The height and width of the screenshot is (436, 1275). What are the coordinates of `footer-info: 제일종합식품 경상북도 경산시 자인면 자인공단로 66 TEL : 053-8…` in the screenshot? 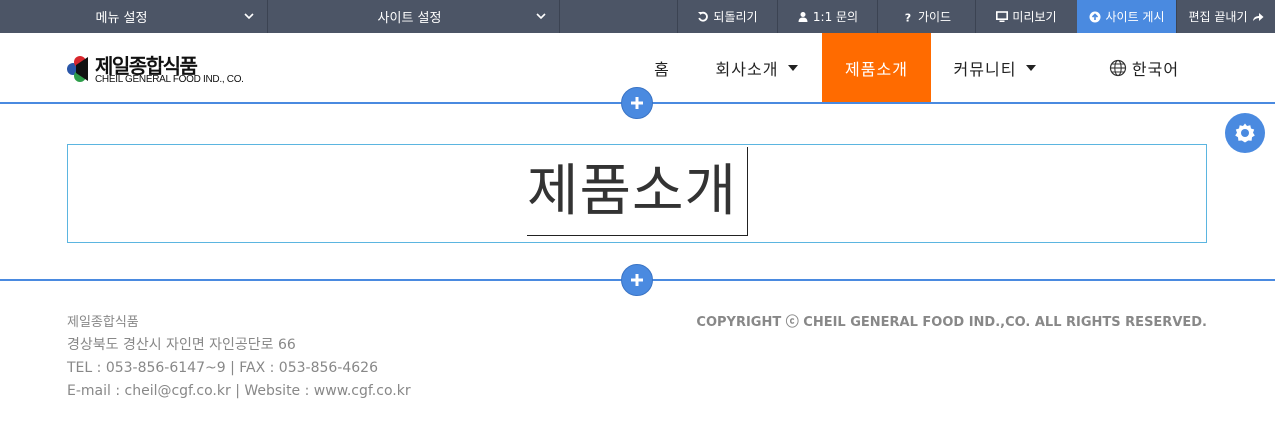 It's located at (239, 357).